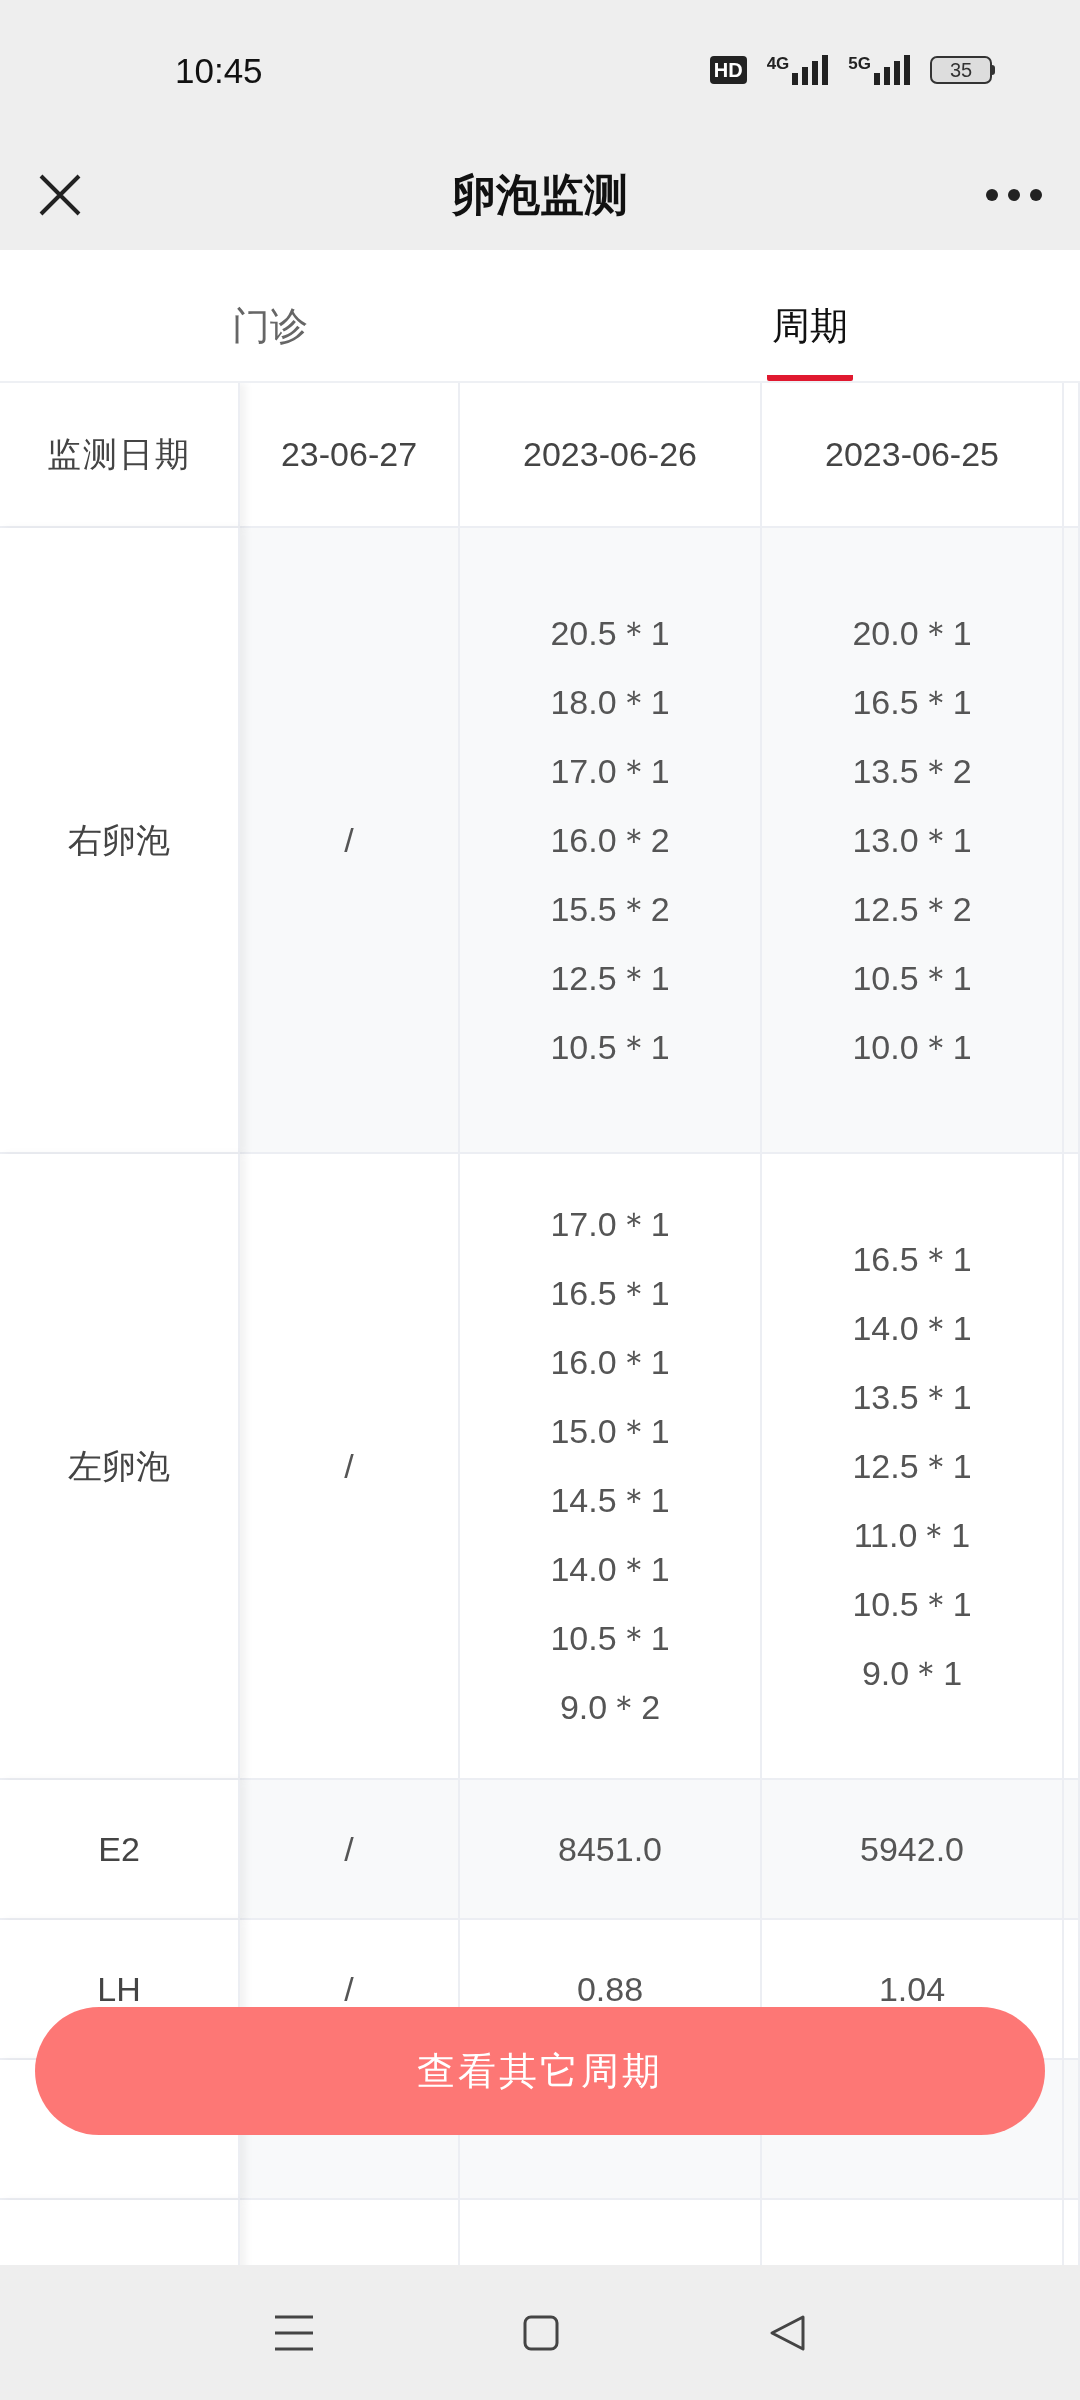  What do you see at coordinates (350, 455) in the screenshot?
I see `column-header: 23-06-27` at bounding box center [350, 455].